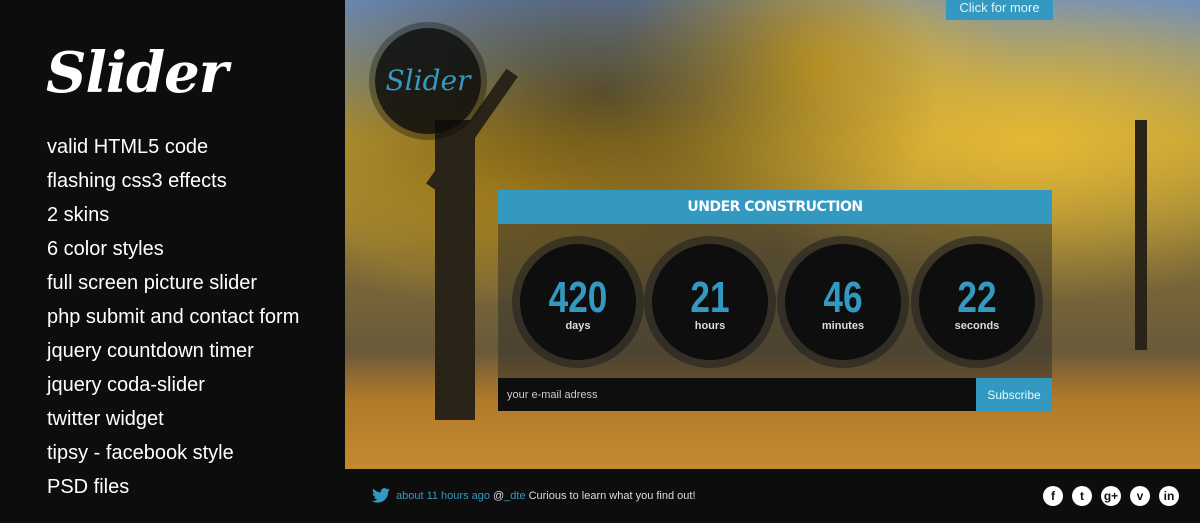 Image resolution: width=1200 pixels, height=523 pixels. I want to click on twitter-bird-icon, so click(381, 495).